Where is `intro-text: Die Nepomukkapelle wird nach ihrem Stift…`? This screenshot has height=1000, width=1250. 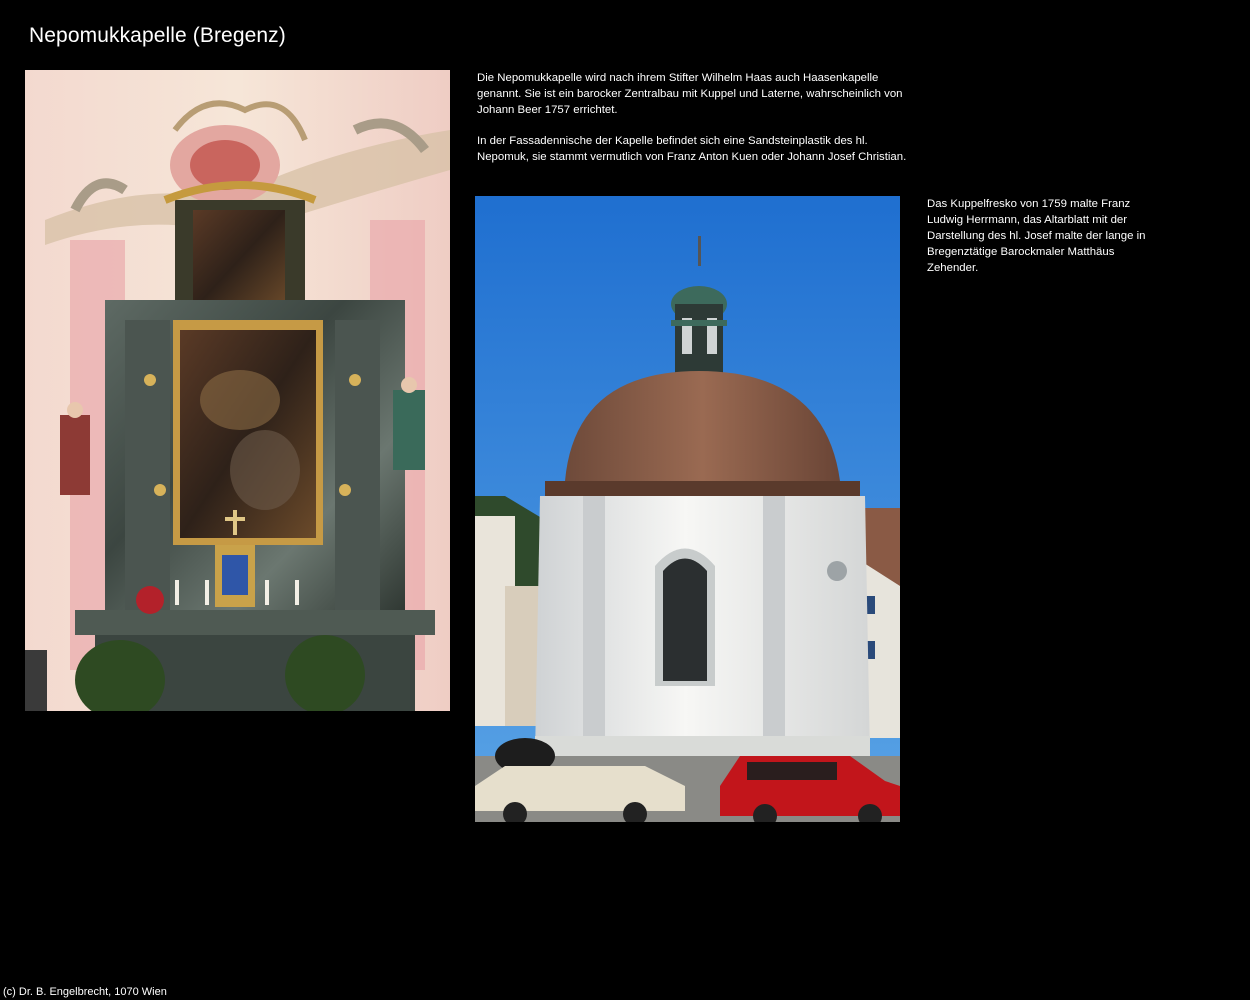
intro-text: Die Nepomukkapelle wird nach ihrem Stift… is located at coordinates (697, 125).